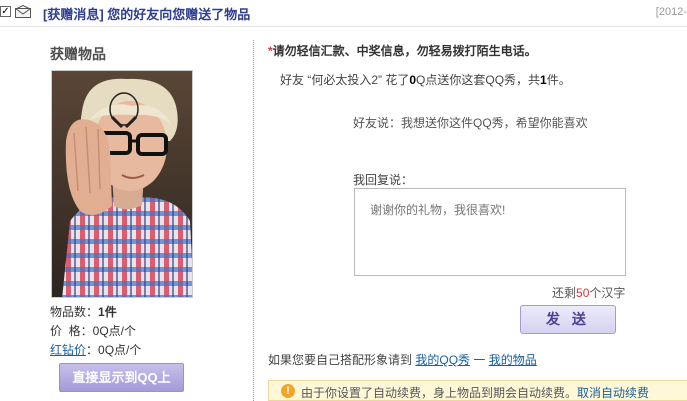 The height and width of the screenshot is (401, 687). What do you see at coordinates (470, 123) in the screenshot?
I see `friend-message: 好友说：我想送你这件QQ秀，希望你能喜欢` at bounding box center [470, 123].